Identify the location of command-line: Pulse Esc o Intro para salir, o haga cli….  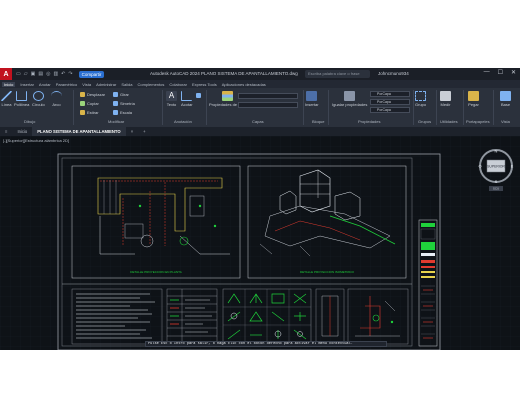
(266, 344).